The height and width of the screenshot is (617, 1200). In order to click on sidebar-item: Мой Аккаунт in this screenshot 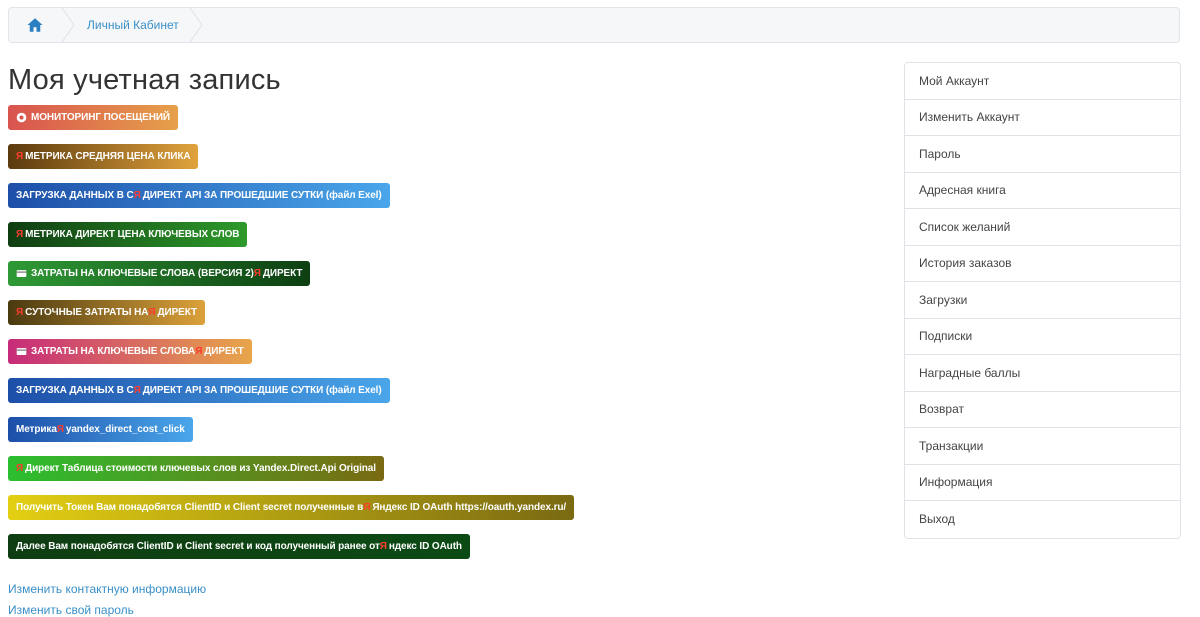, I will do `click(1042, 81)`.